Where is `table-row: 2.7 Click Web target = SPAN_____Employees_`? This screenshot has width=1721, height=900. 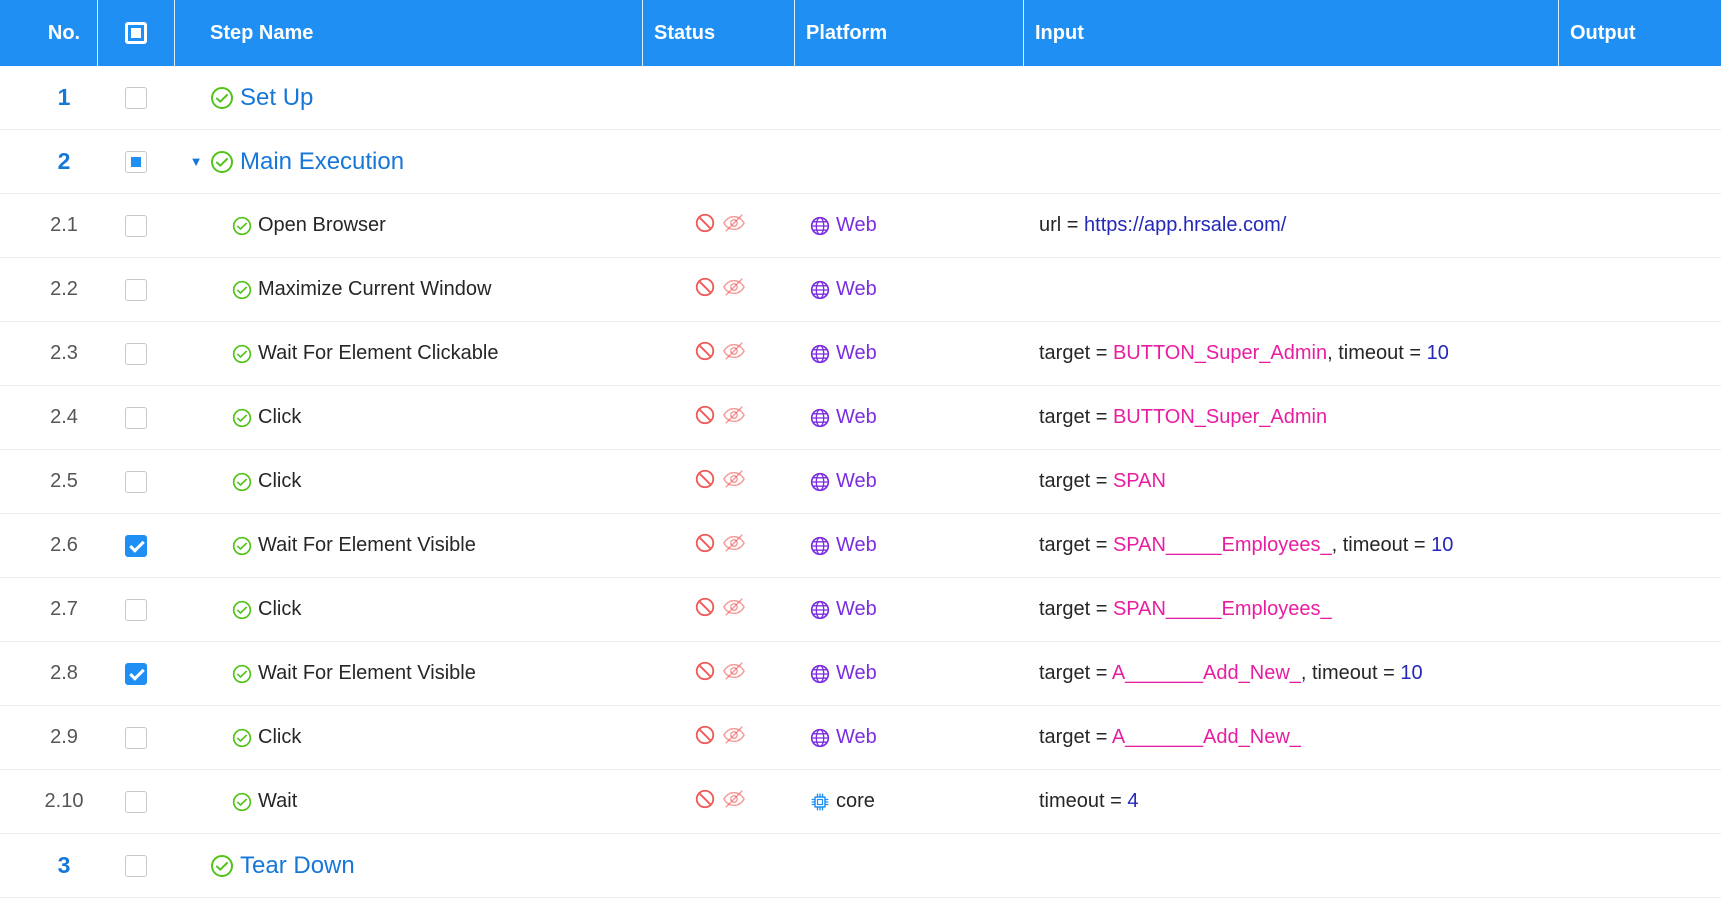 table-row: 2.7 Click Web target = SPAN_____Employees_ is located at coordinates (860, 610).